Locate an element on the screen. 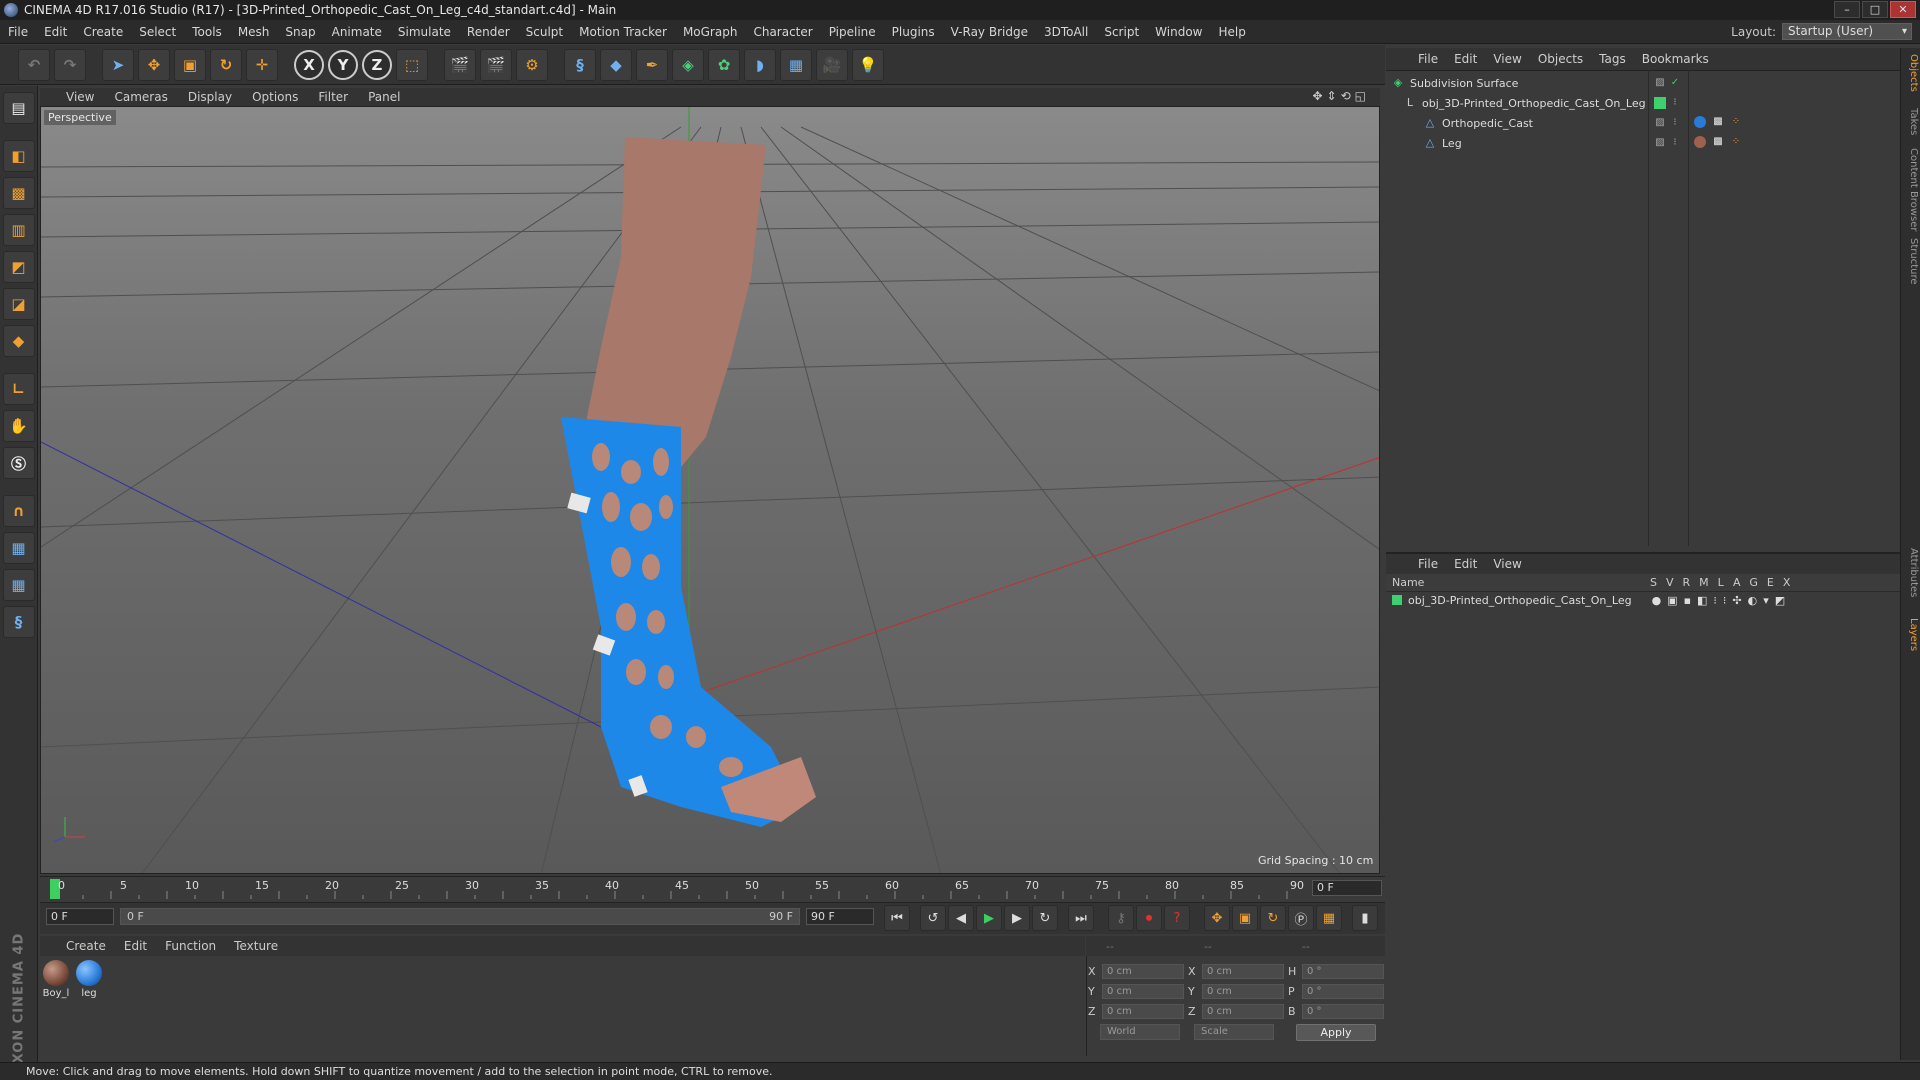 This screenshot has height=1080, width=1920. object-row-leg: △ Leg is located at coordinates (1443, 143).